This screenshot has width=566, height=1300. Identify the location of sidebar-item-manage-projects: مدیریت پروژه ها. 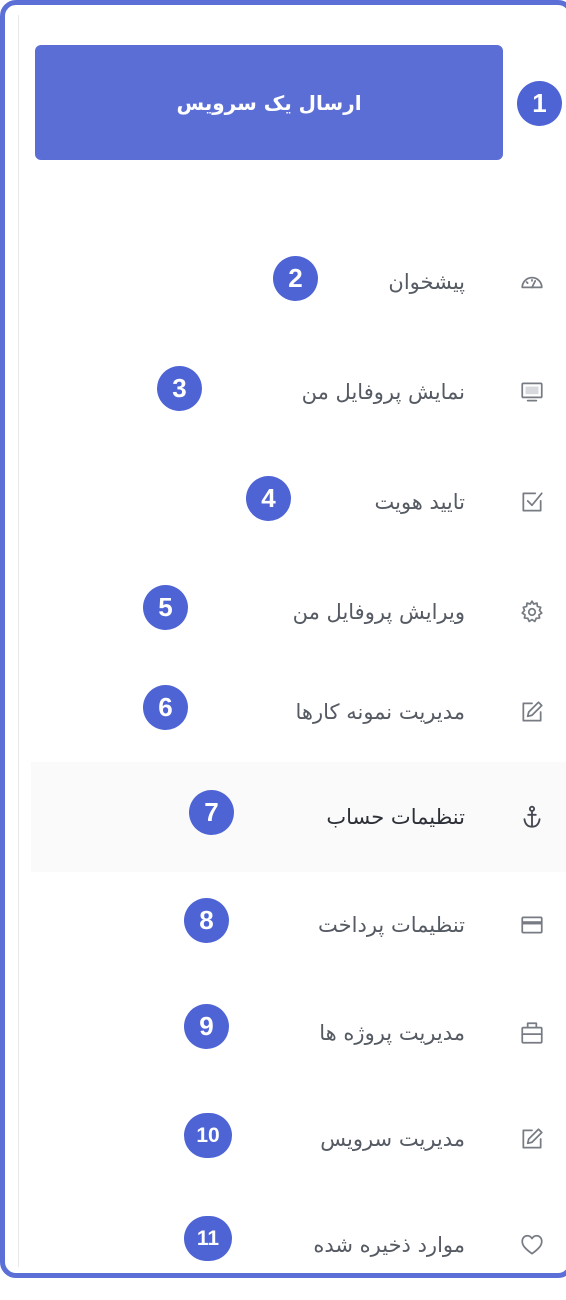
(298, 1033).